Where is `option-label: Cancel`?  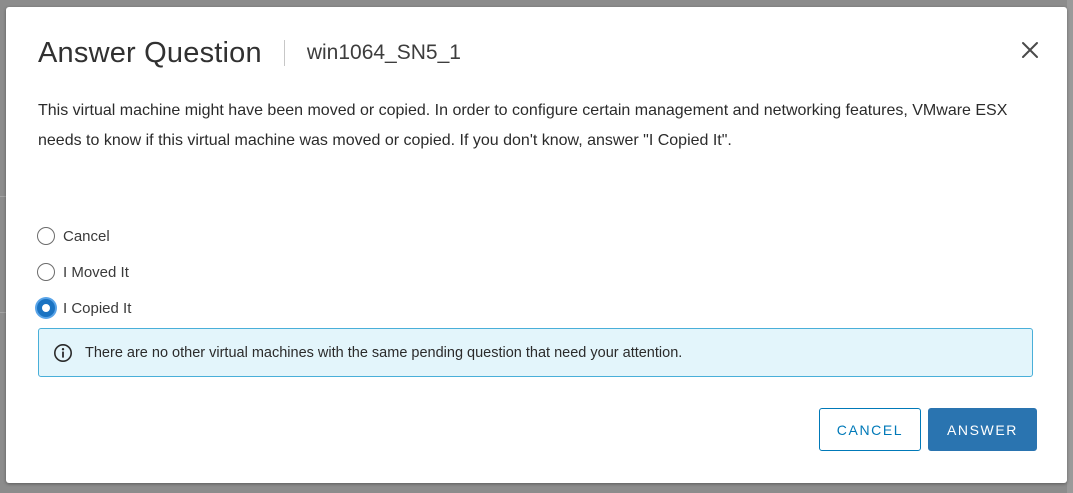
option-label: Cancel is located at coordinates (86, 236).